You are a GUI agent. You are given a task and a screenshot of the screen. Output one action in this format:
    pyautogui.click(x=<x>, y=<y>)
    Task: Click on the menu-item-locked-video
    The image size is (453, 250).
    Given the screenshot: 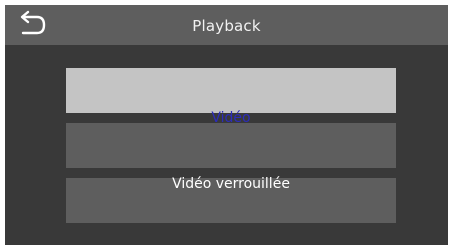 What is the action you would take?
    pyautogui.click(x=231, y=145)
    